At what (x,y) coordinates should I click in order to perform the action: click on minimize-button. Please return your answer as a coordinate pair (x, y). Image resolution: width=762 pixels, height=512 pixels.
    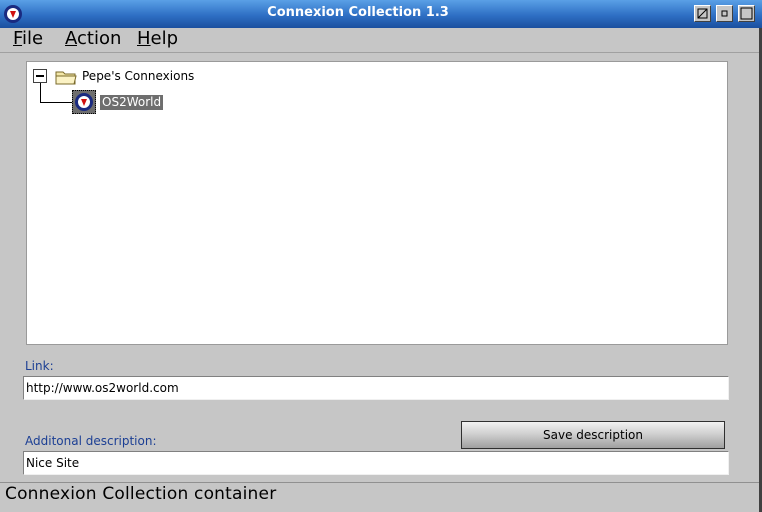
    Looking at the image, I should click on (702, 13).